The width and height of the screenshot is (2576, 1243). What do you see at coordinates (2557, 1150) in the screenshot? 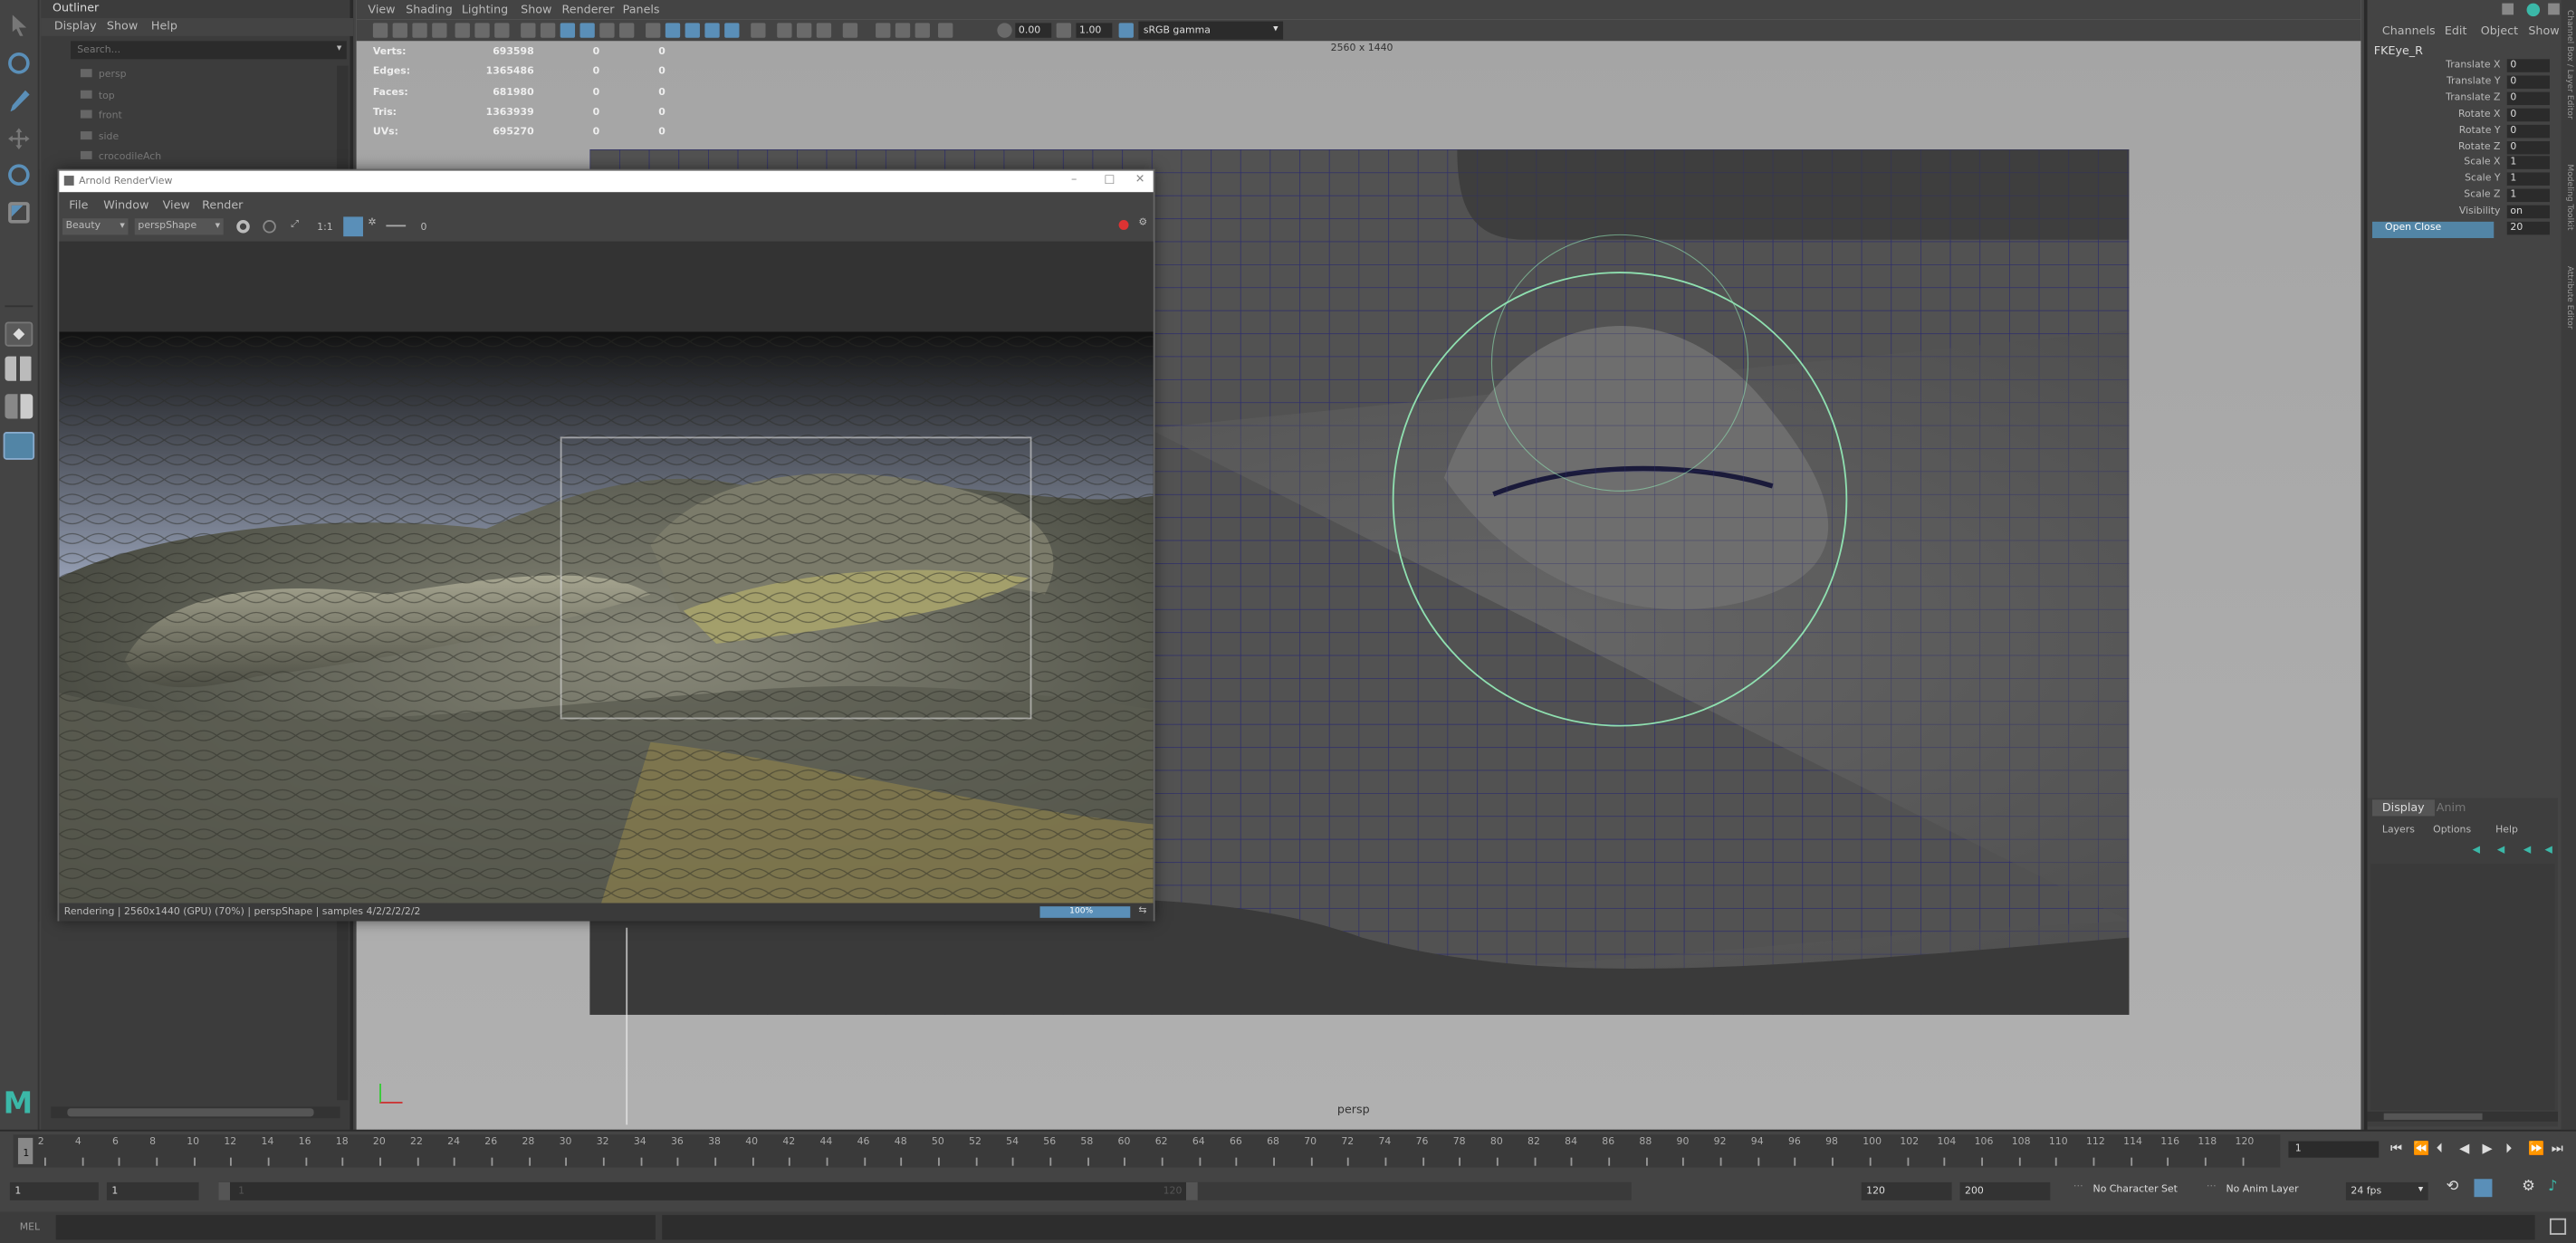
I see `go-to-end-icon: ⏭` at bounding box center [2557, 1150].